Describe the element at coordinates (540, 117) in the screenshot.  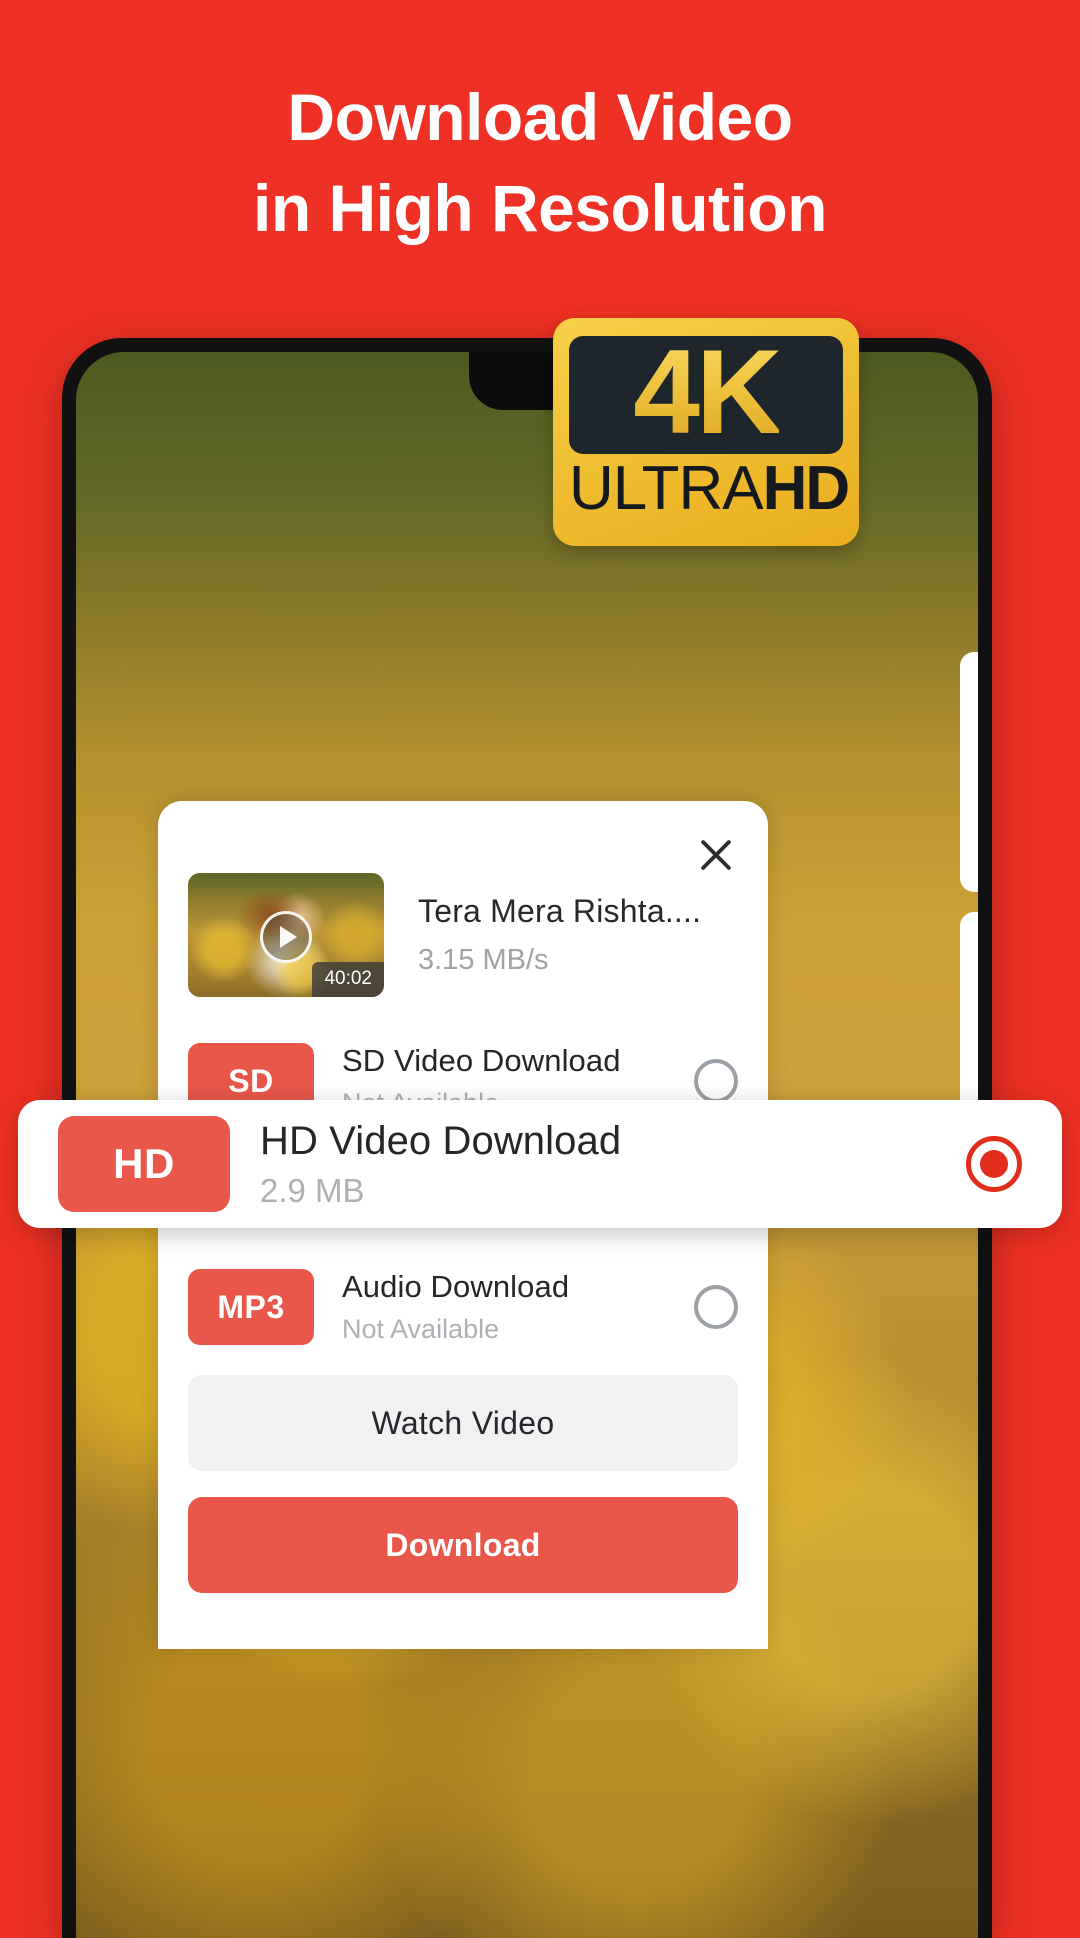
I see `headline-line-1: Download Video` at that location.